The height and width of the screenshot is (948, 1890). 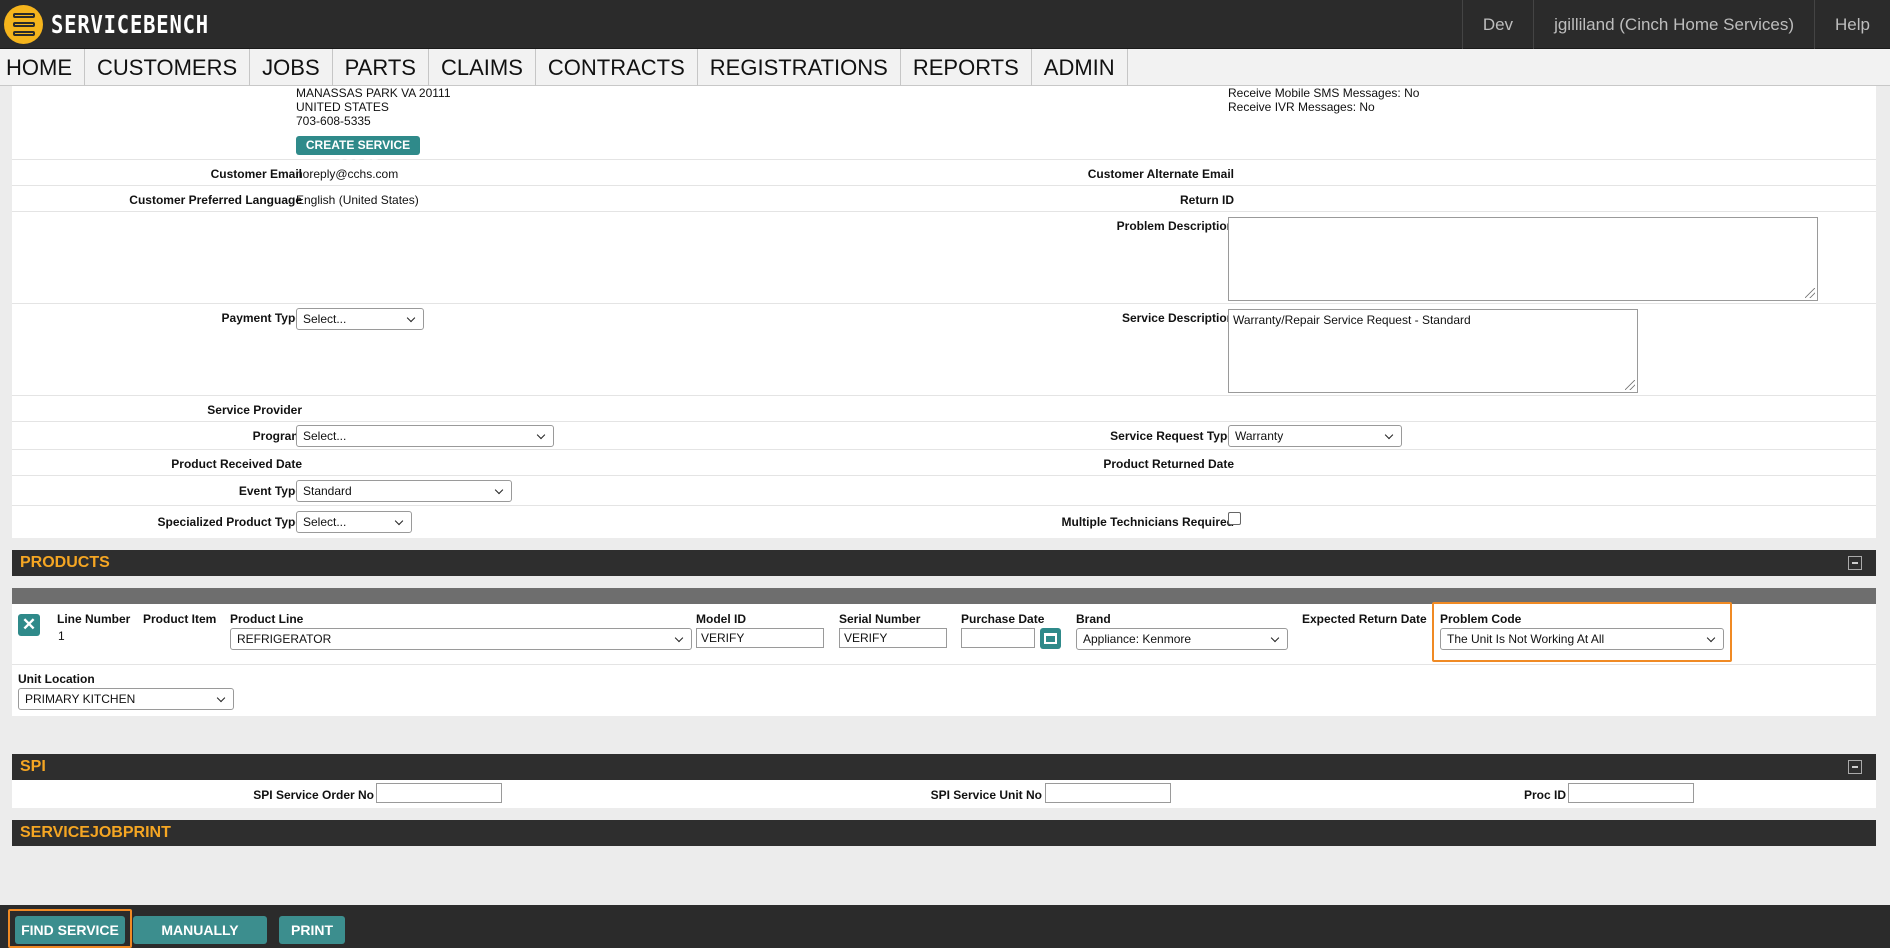 I want to click on customer-email-value: noreply@cchs.com, so click(x=347, y=174).